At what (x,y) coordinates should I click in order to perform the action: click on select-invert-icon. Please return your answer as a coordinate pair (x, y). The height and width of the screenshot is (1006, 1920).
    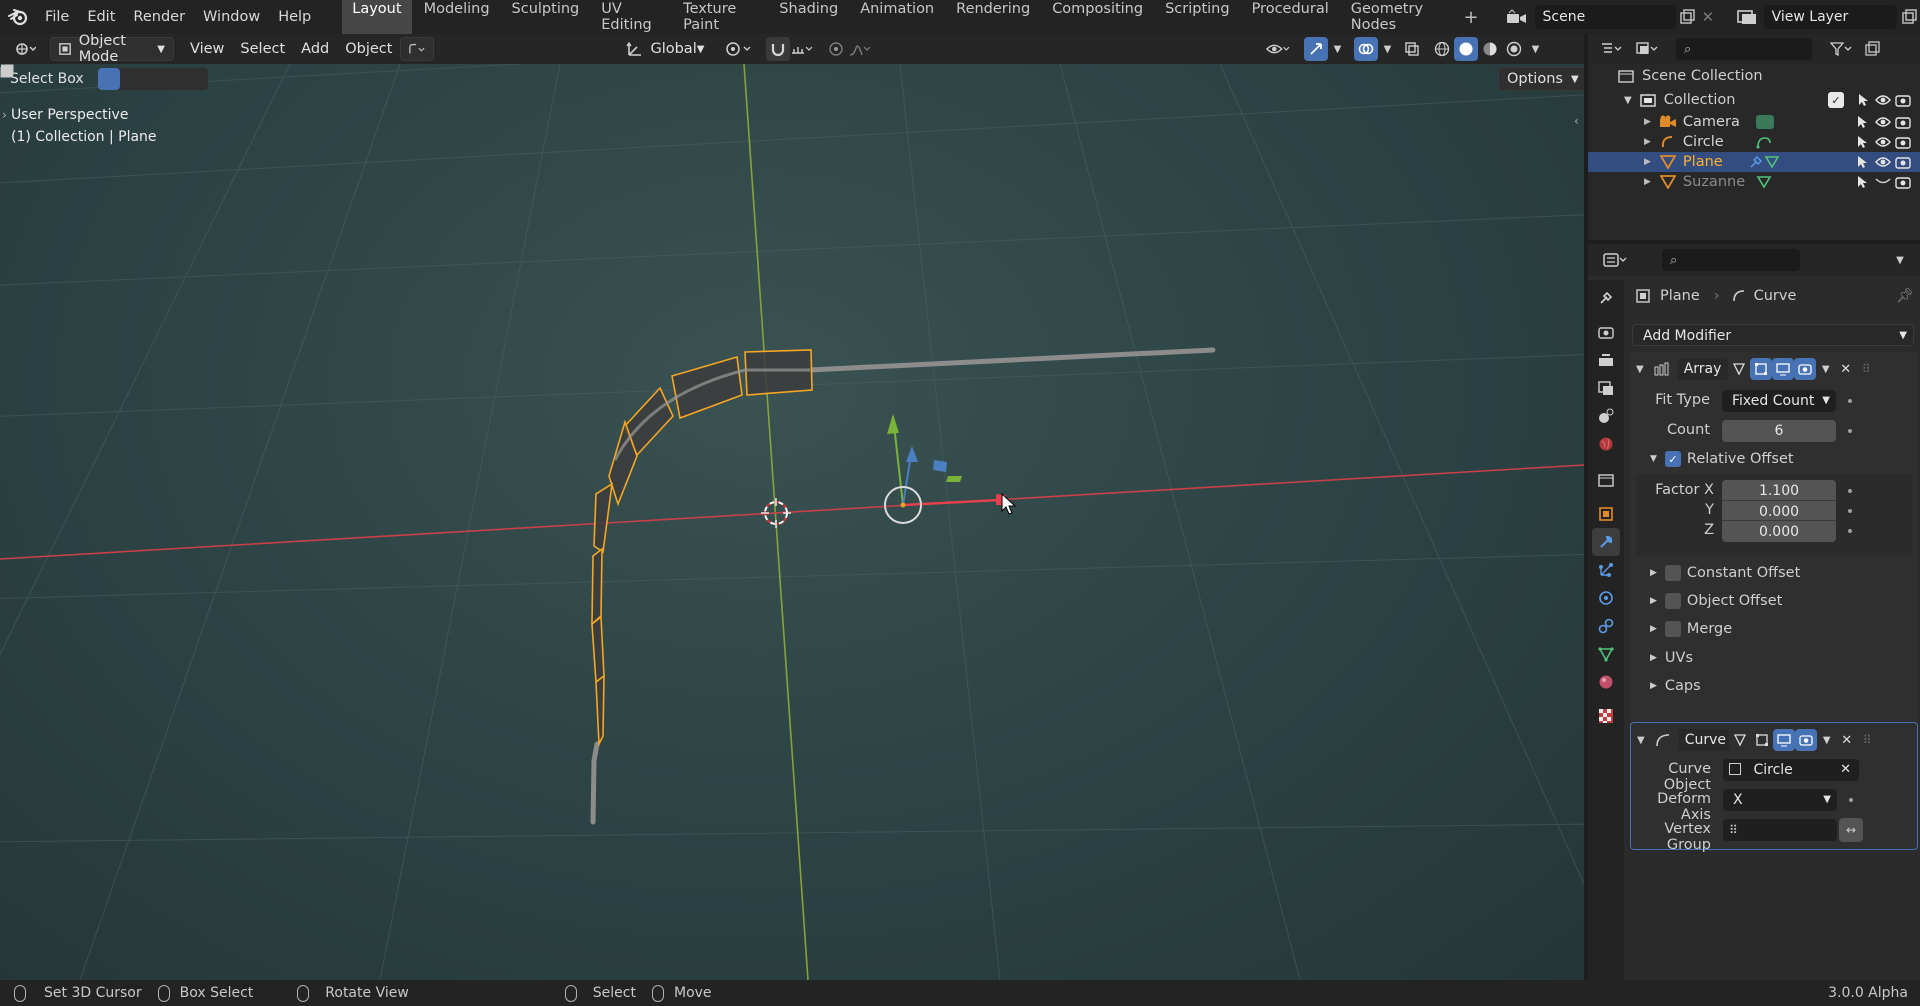
    Looking at the image, I should click on (93, 77).